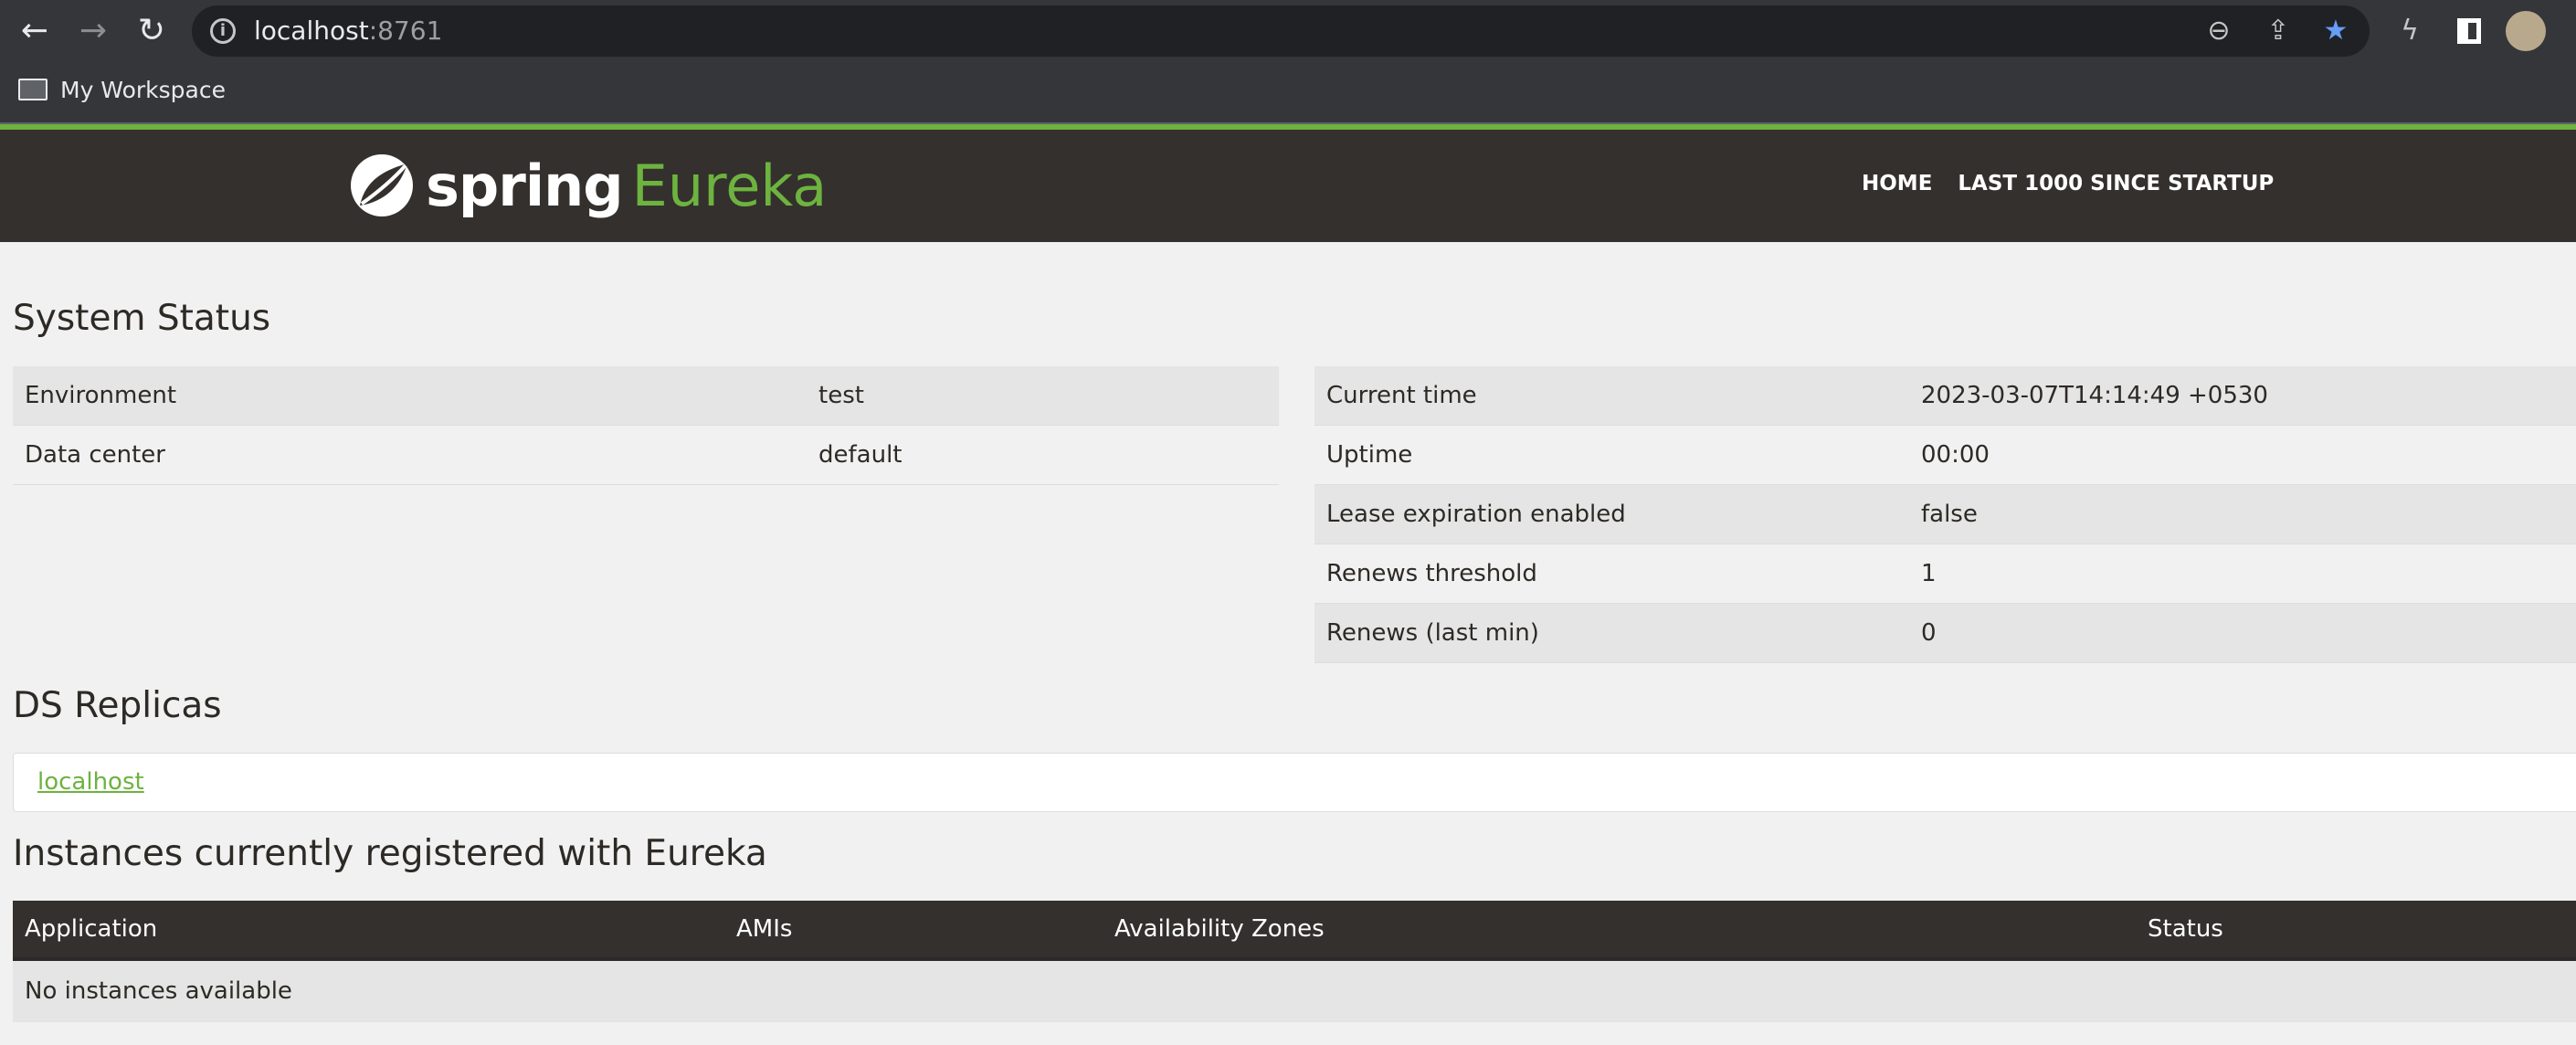 The width and height of the screenshot is (2576, 1045). Describe the element at coordinates (91, 929) in the screenshot. I see `column-application: Application` at that location.